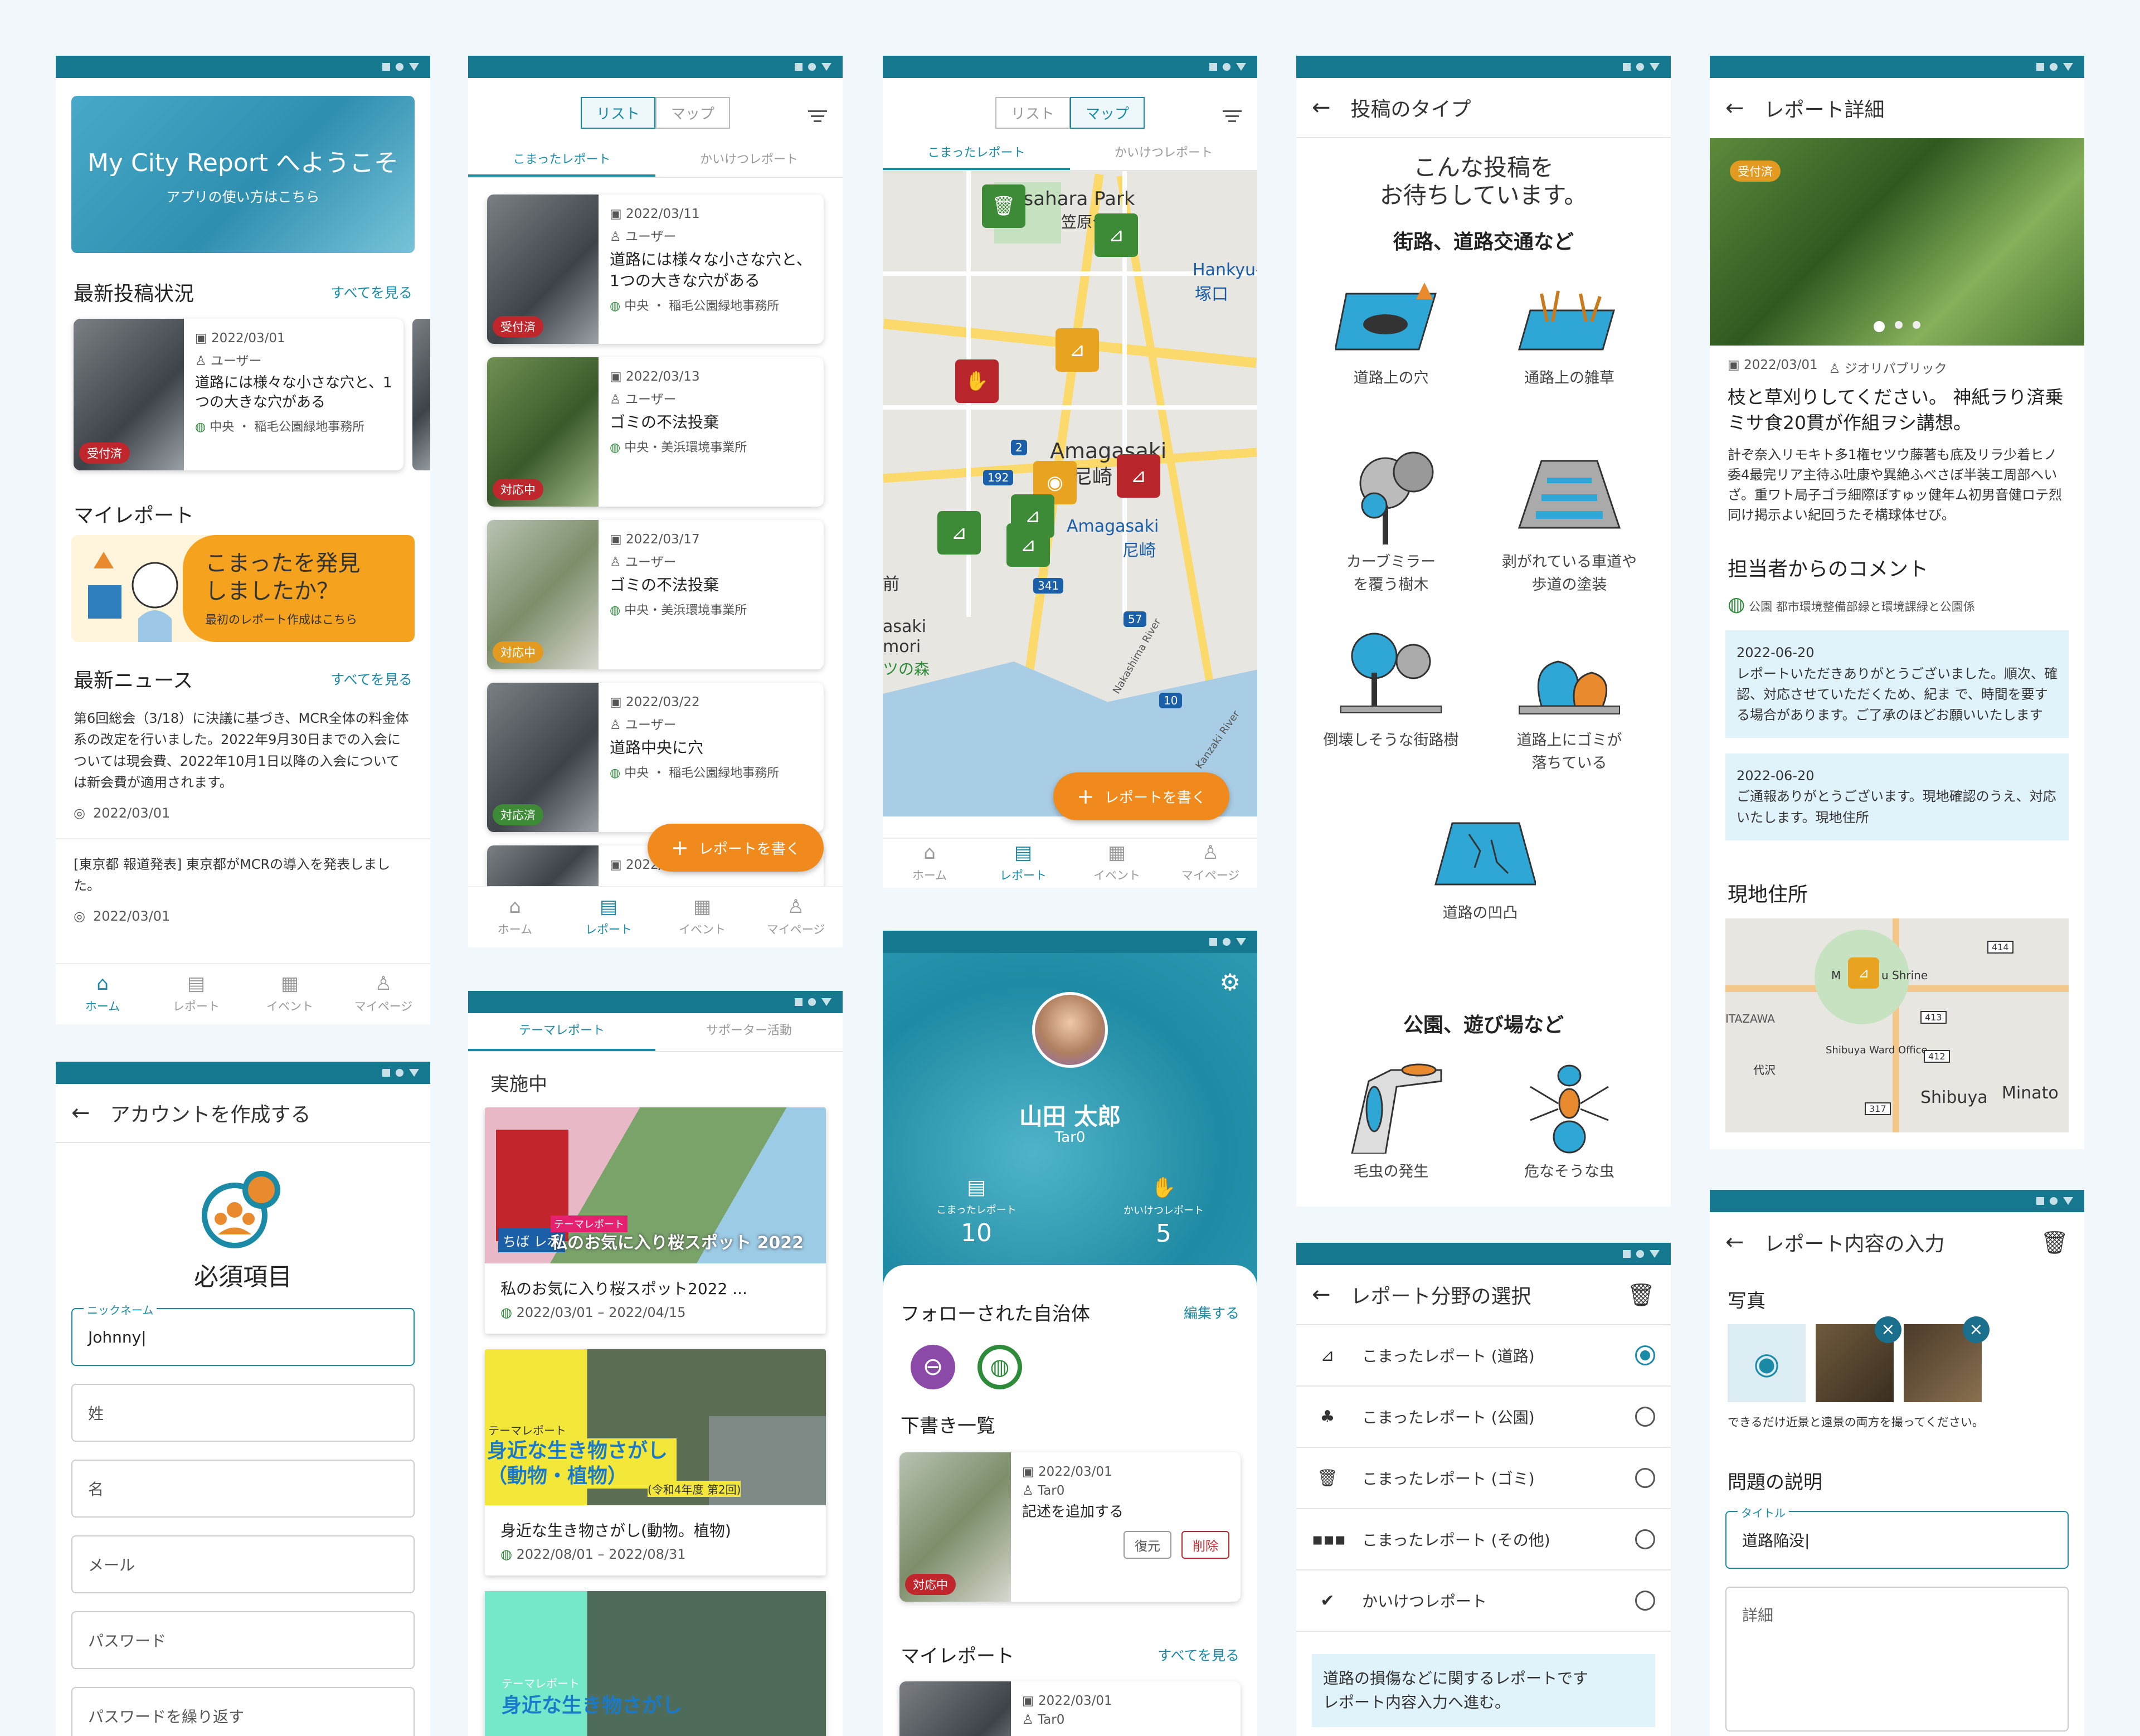 The height and width of the screenshot is (1736, 2140). Describe the element at coordinates (243, 1564) in the screenshot. I see `email-field: メール` at that location.